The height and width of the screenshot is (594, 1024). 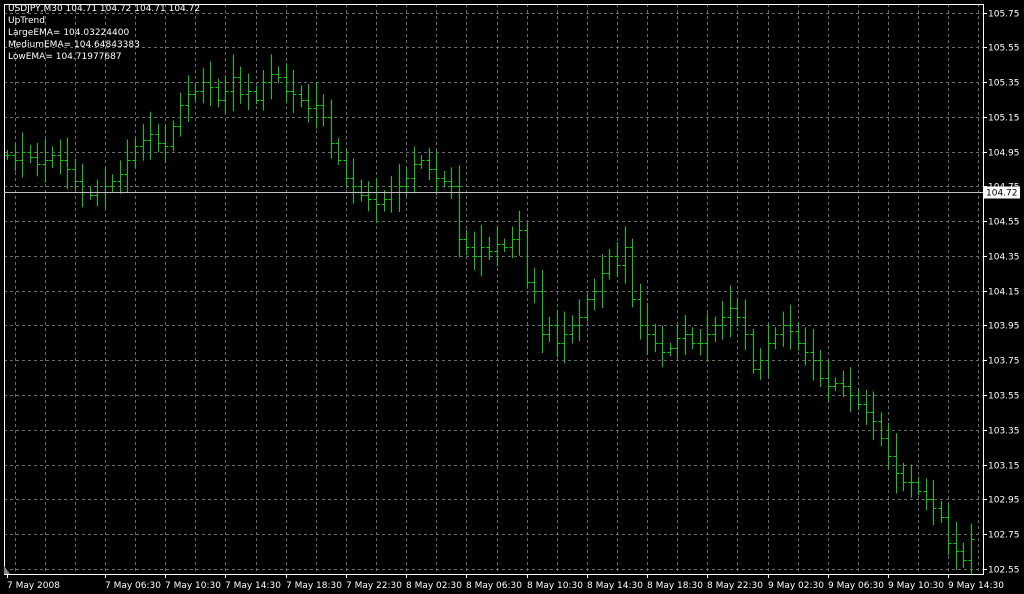 I want to click on y-tick-label: 105.35, so click(x=1004, y=84).